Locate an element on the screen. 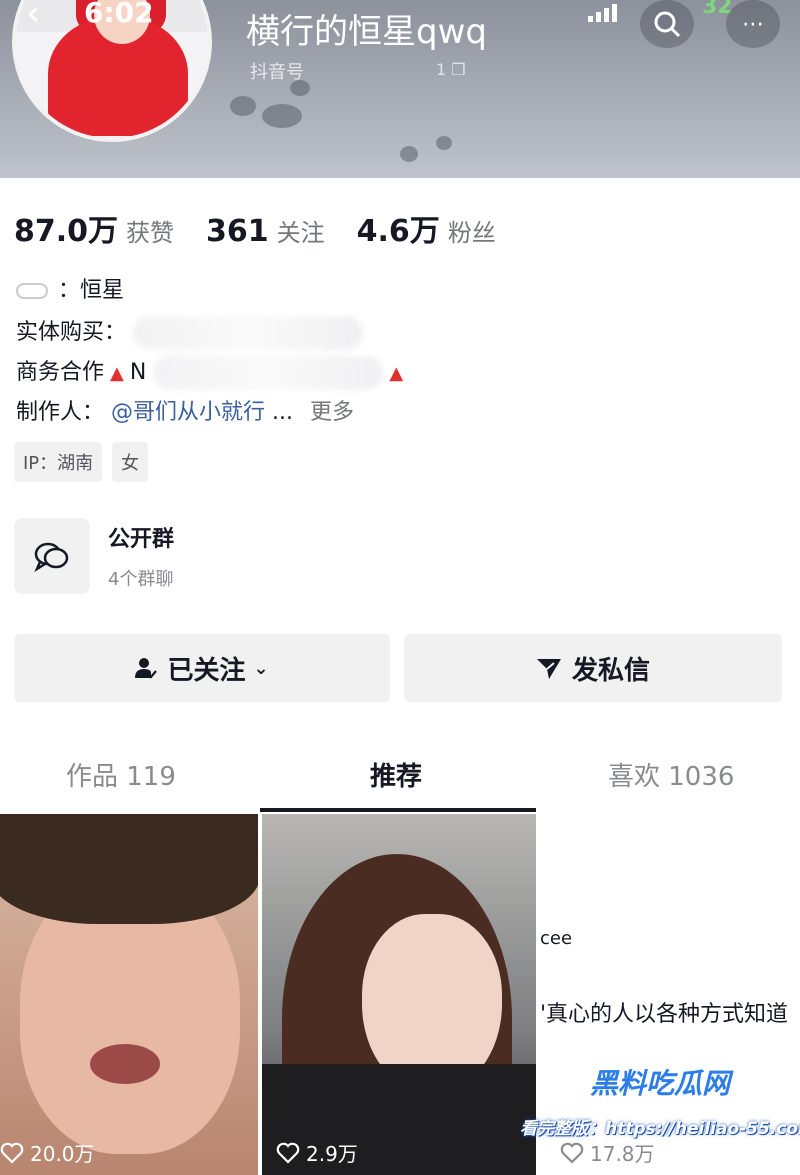 The height and width of the screenshot is (1175, 800). following-label: 已关注 is located at coordinates (206, 670).